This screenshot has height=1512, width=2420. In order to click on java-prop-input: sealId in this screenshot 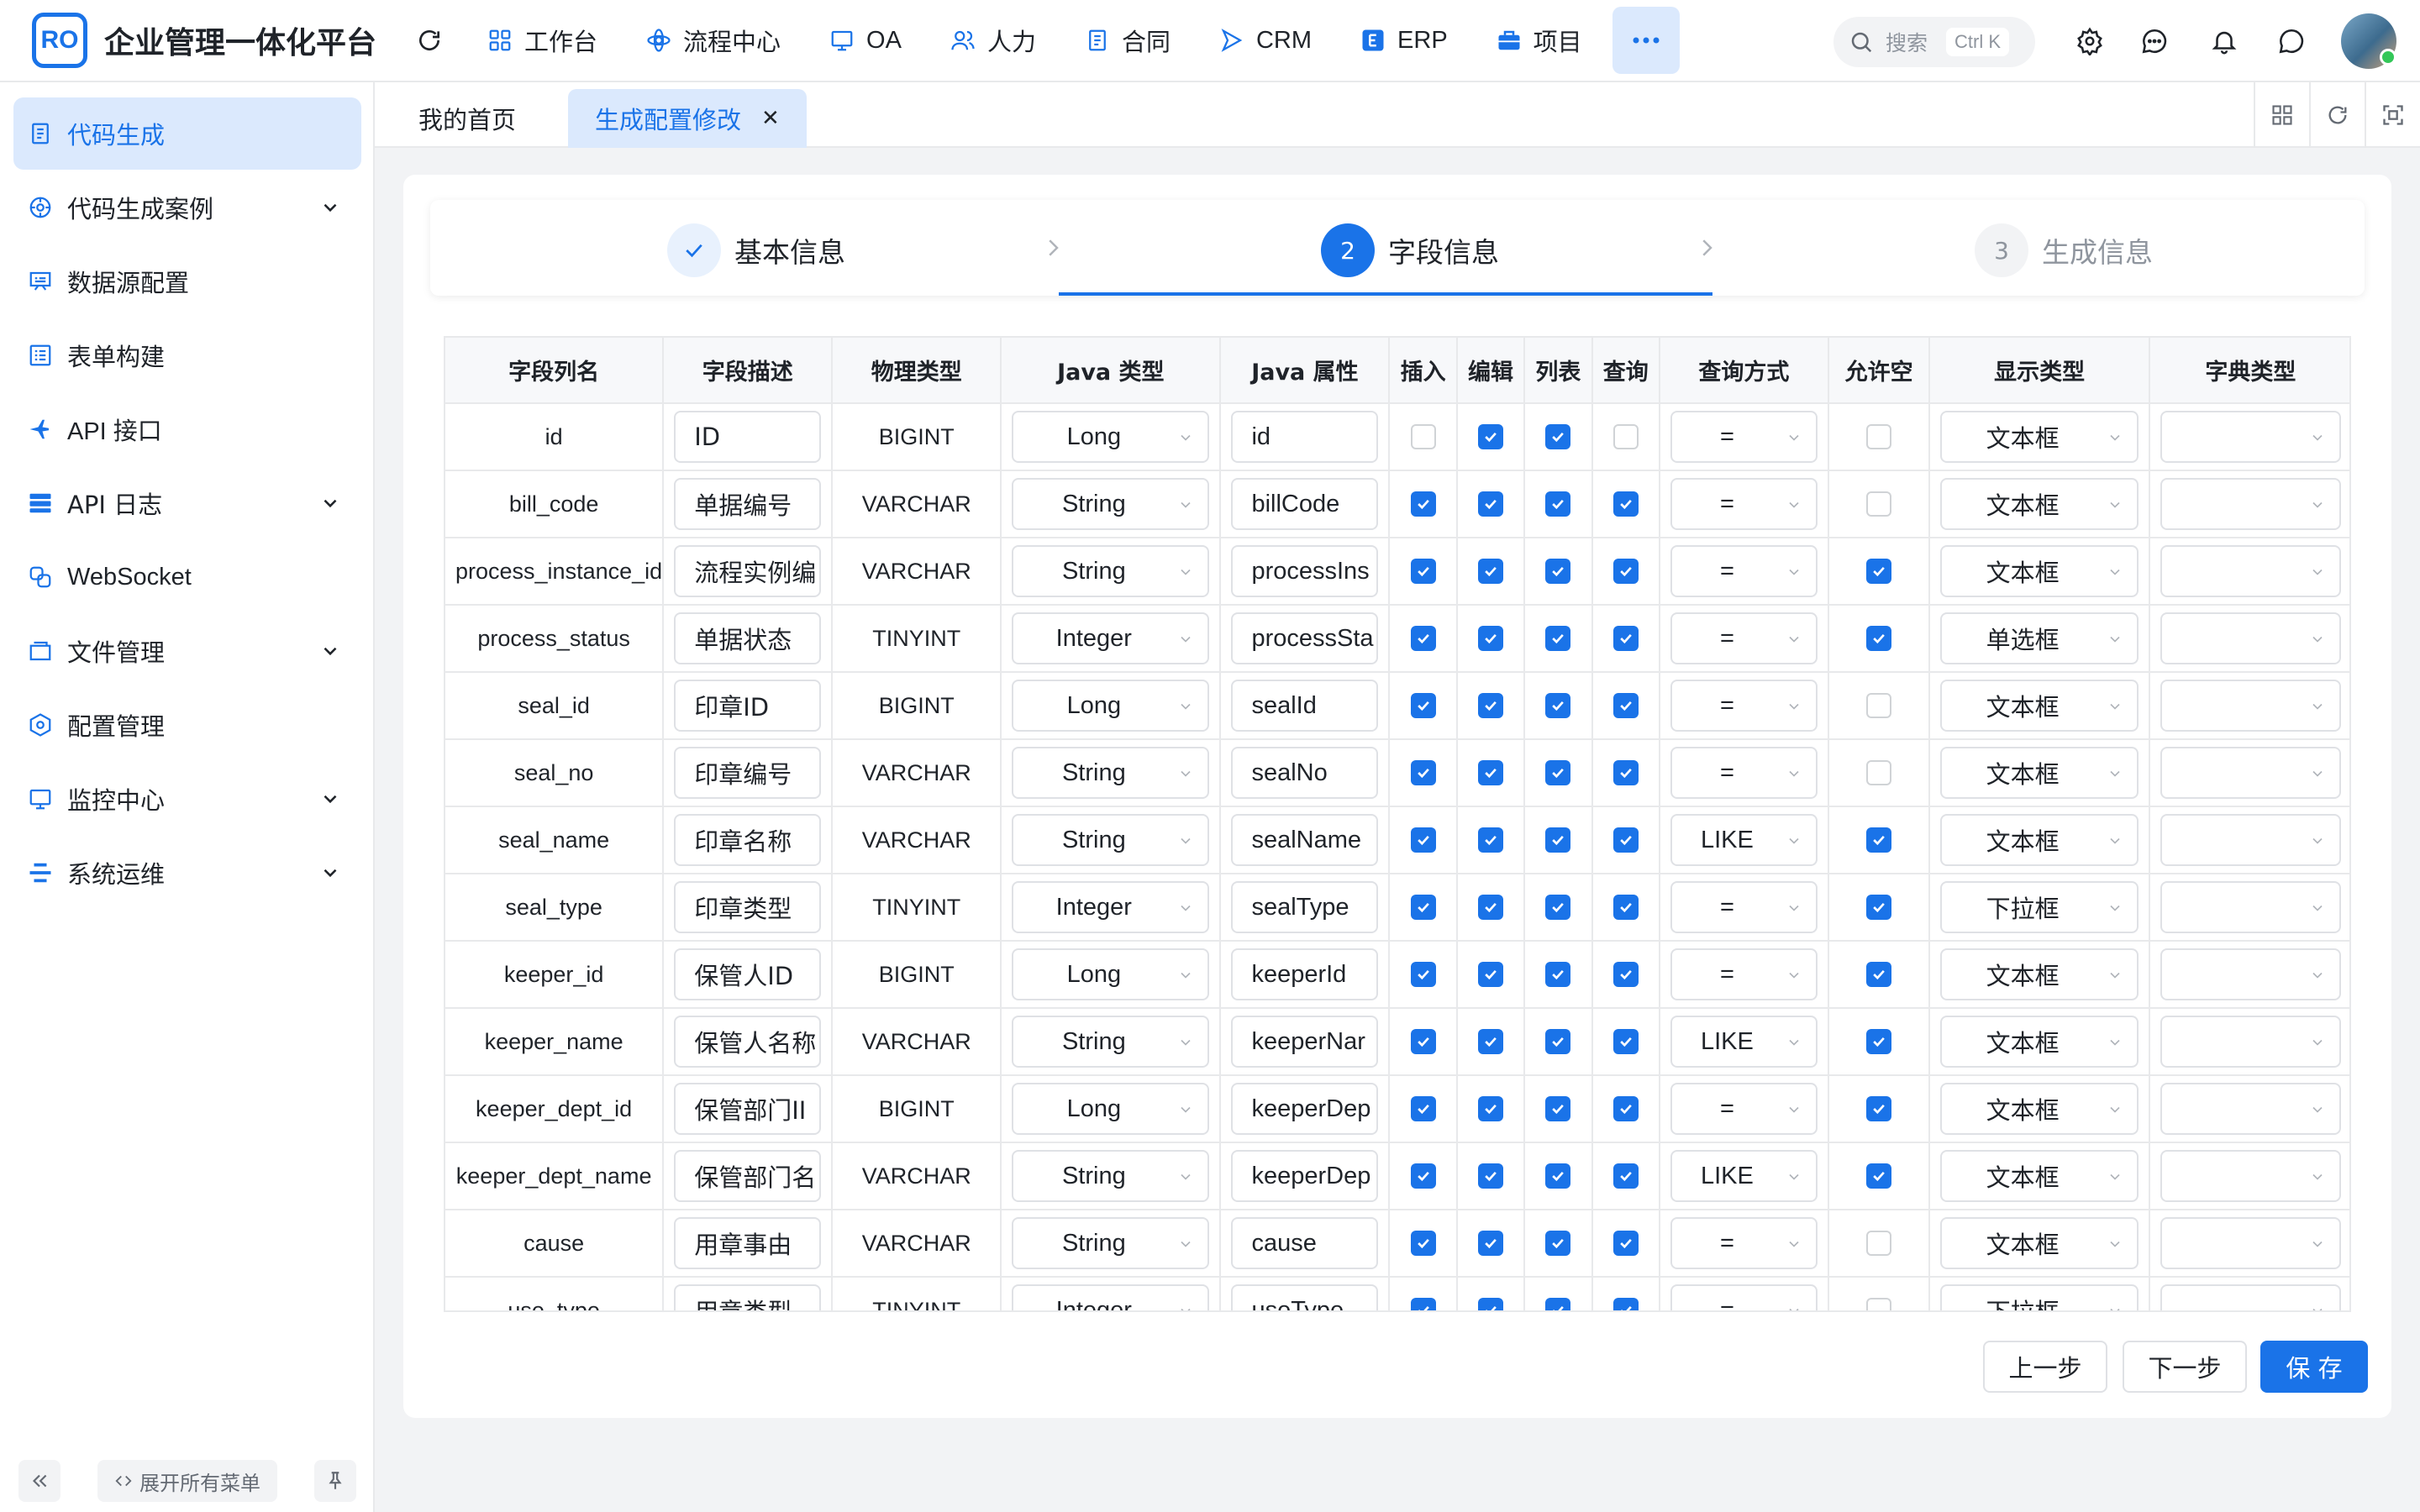, I will do `click(1305, 706)`.